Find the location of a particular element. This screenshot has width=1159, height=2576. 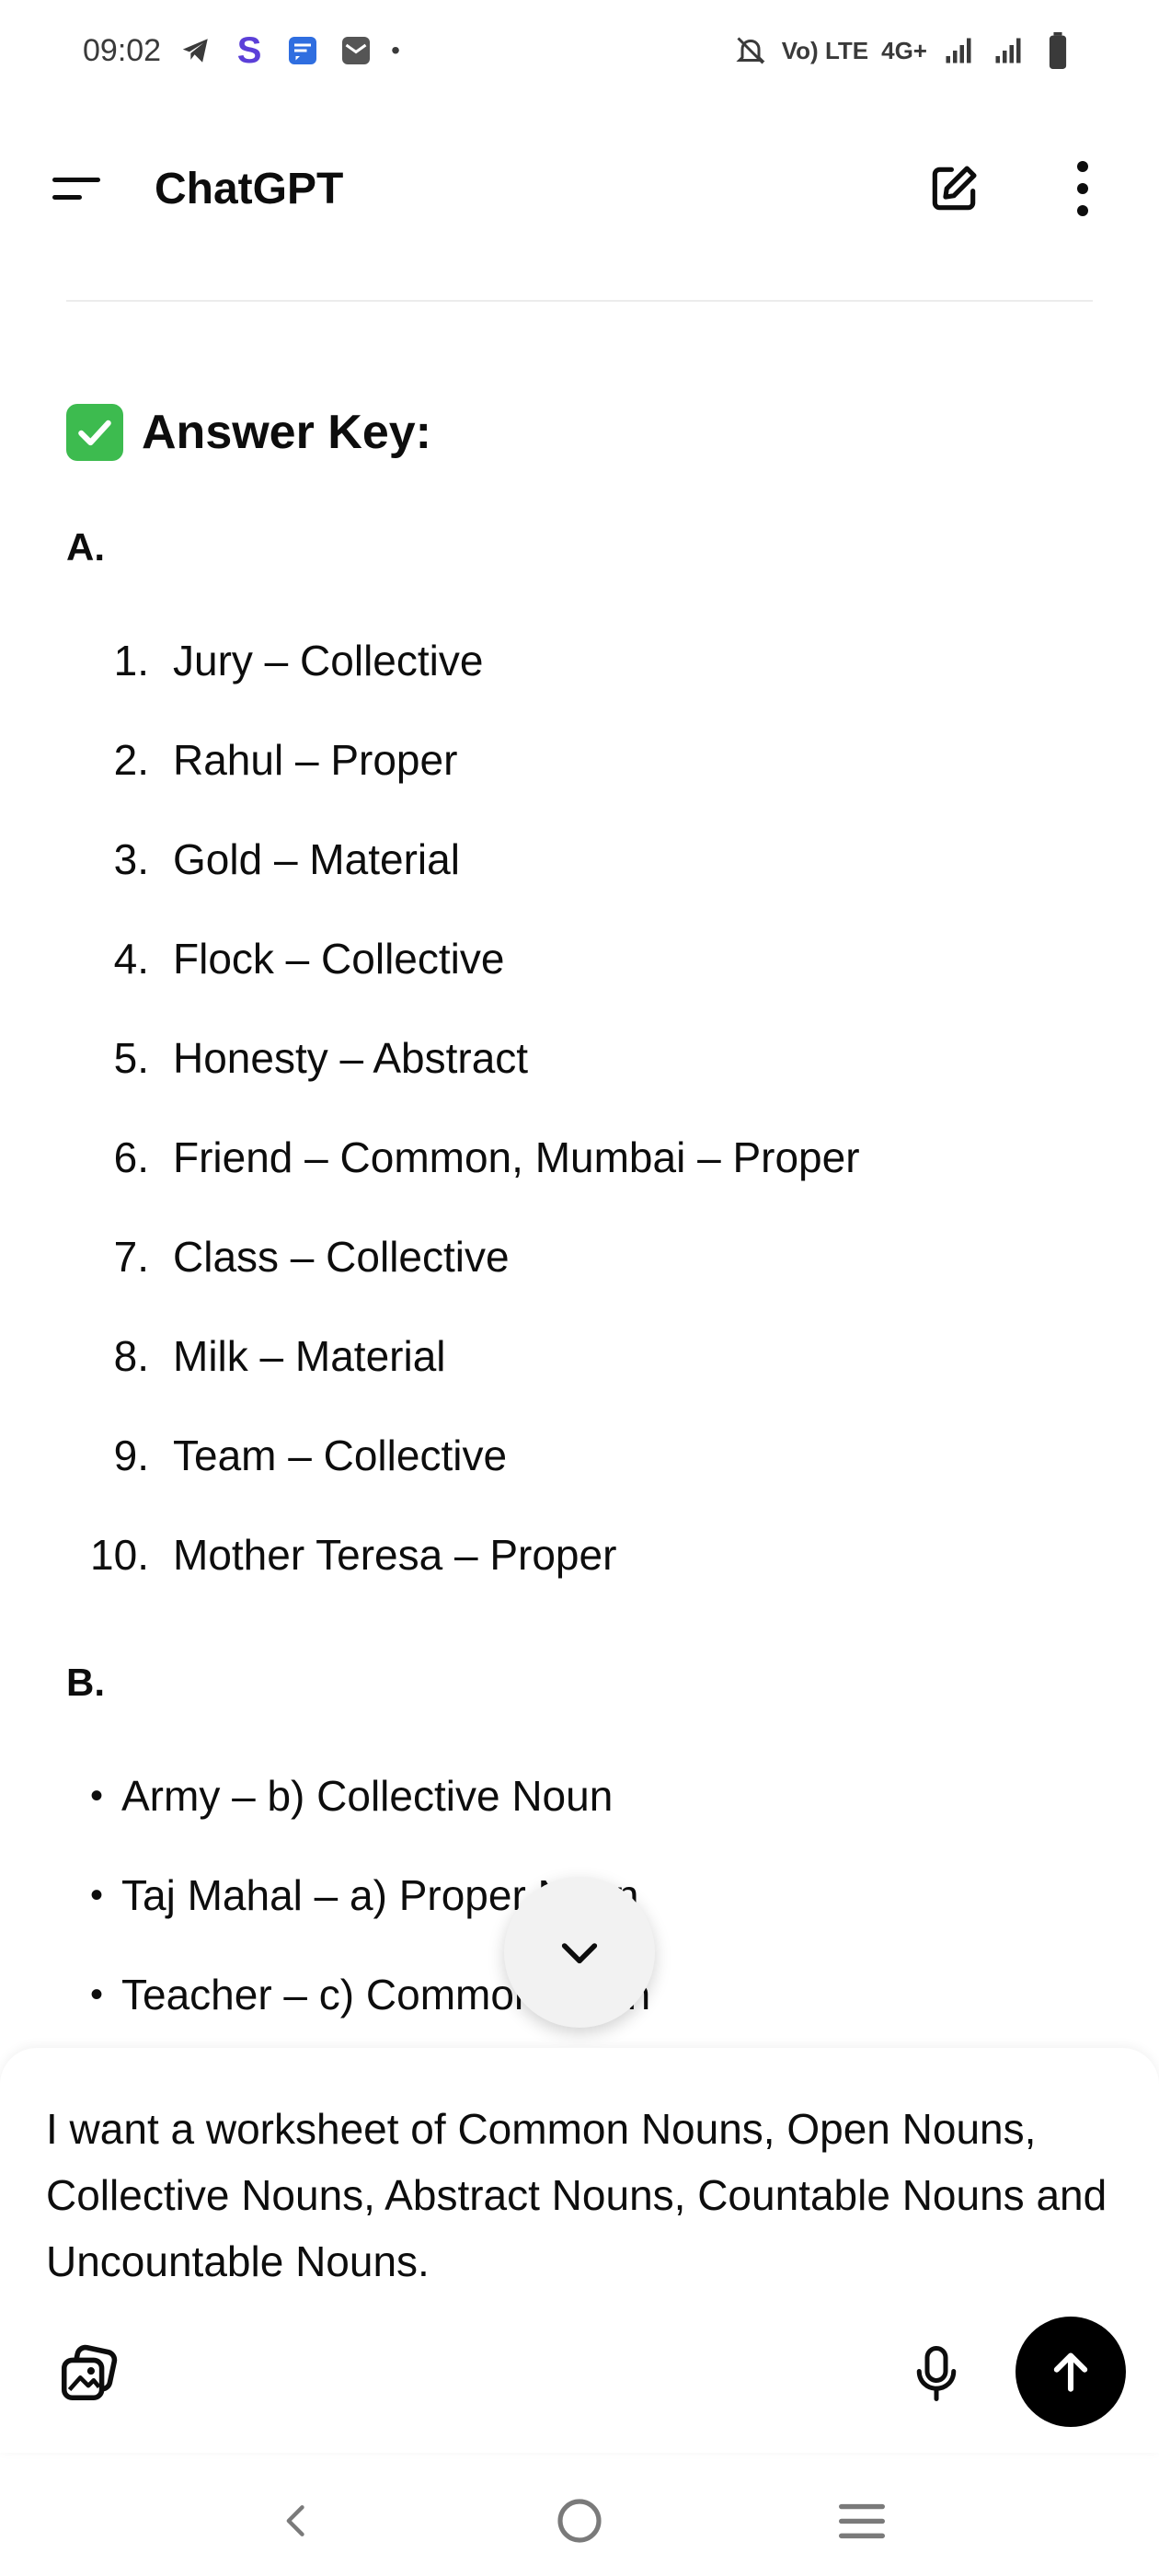

system-nav-bar is located at coordinates (579, 2521).